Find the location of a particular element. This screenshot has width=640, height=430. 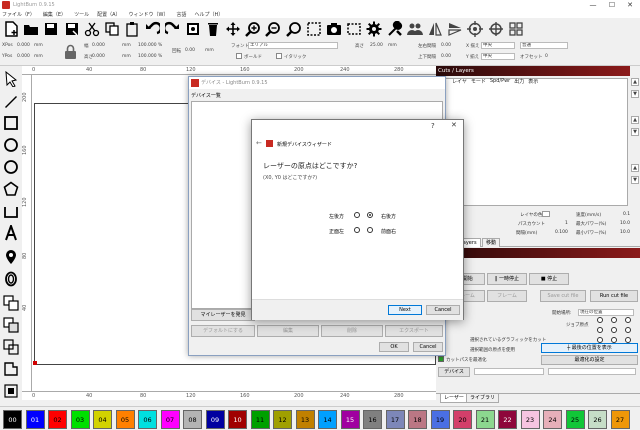

device-select is located at coordinates (509, 371).